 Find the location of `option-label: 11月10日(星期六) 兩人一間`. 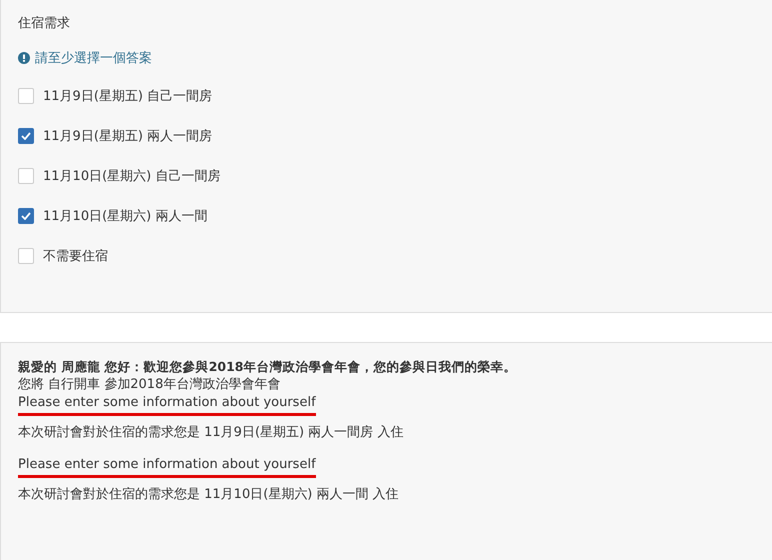

option-label: 11月10日(星期六) 兩人一間 is located at coordinates (125, 216).